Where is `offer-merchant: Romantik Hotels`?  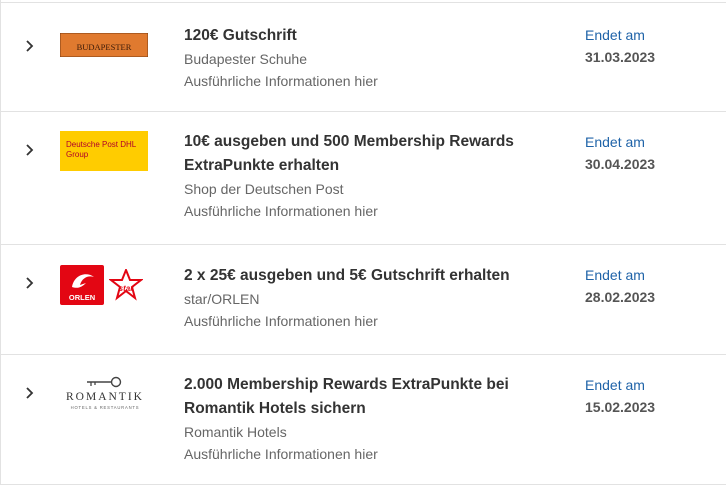
offer-merchant: Romantik Hotels is located at coordinates (235, 432).